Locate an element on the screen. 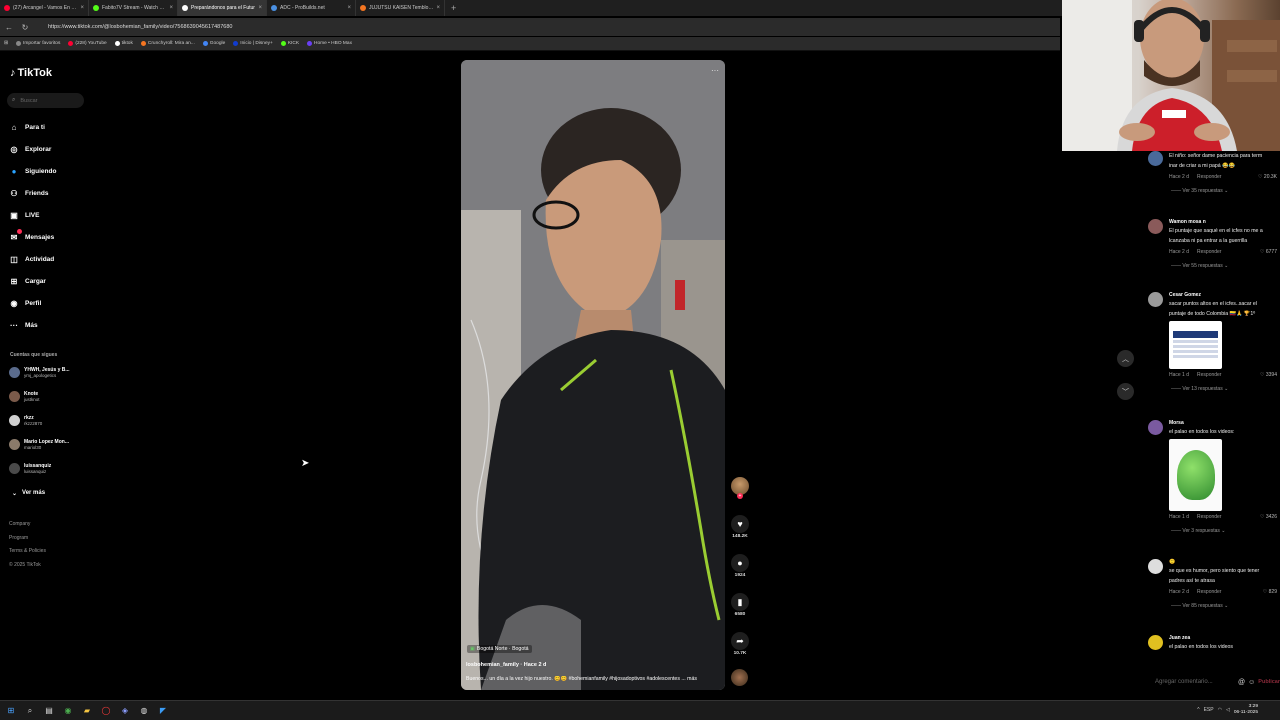  see-more-button: ⌄ Ver más is located at coordinates (28, 493).